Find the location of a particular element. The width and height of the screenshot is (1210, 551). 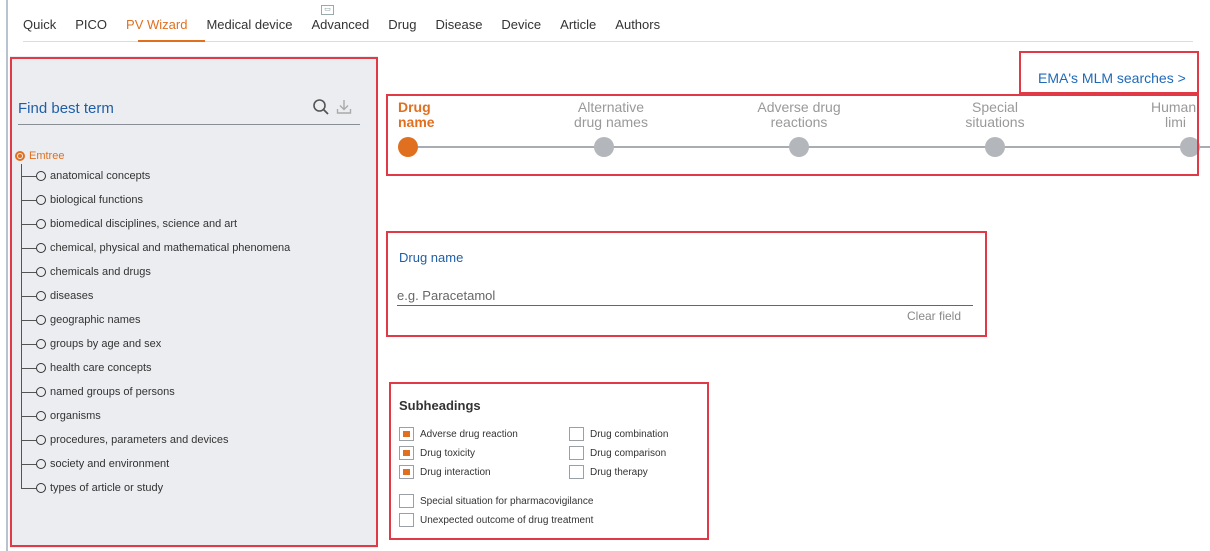

tree-item-label: society and environment is located at coordinates (110, 464).